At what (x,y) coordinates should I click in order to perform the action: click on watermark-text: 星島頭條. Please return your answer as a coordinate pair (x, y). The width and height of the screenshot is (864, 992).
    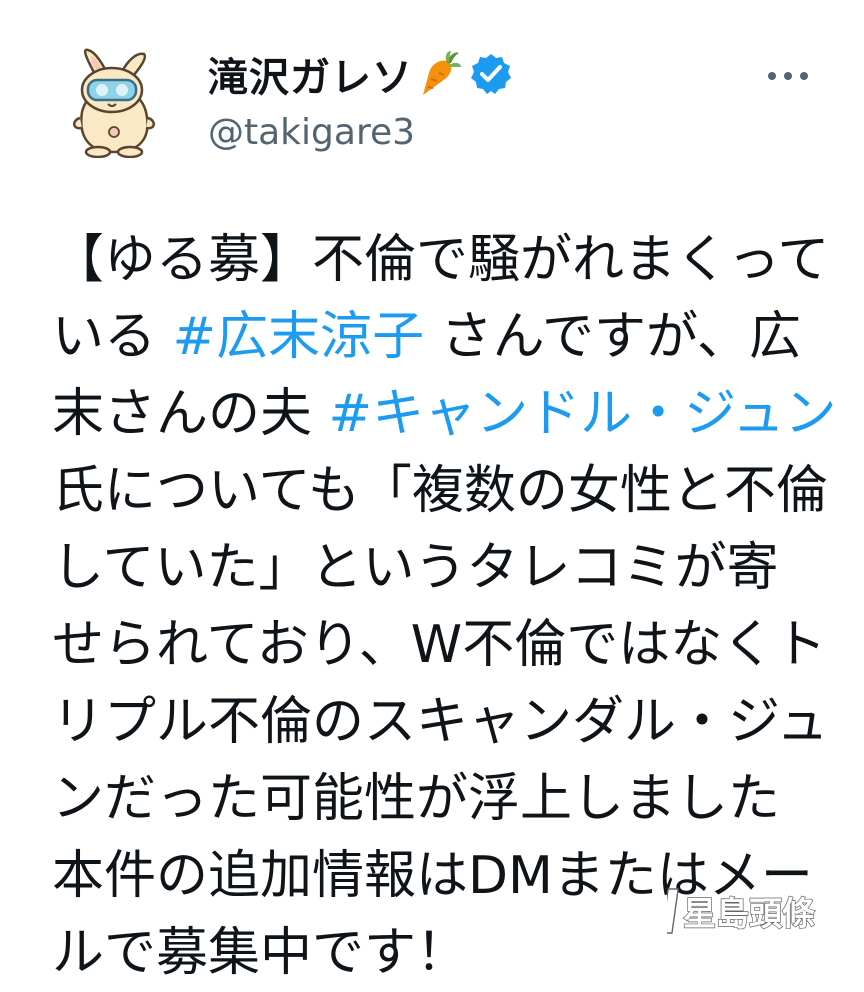
    Looking at the image, I should click on (749, 913).